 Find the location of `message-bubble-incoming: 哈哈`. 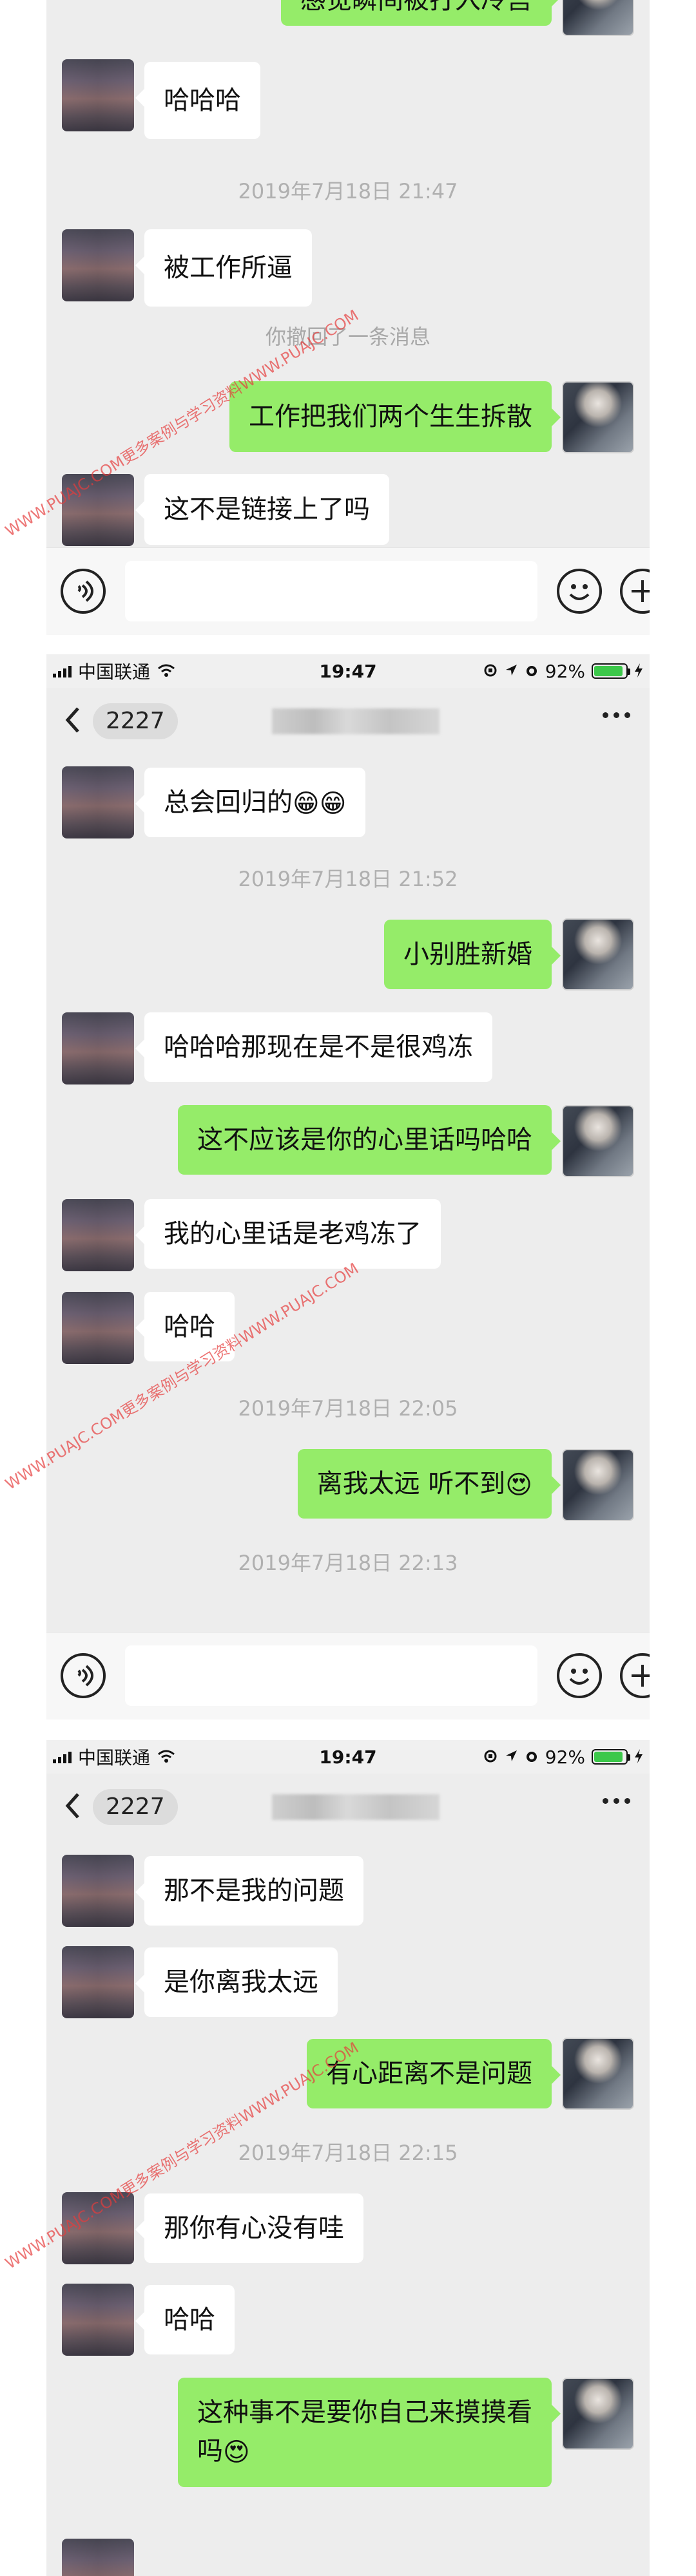

message-bubble-incoming: 哈哈 is located at coordinates (185, 2319).